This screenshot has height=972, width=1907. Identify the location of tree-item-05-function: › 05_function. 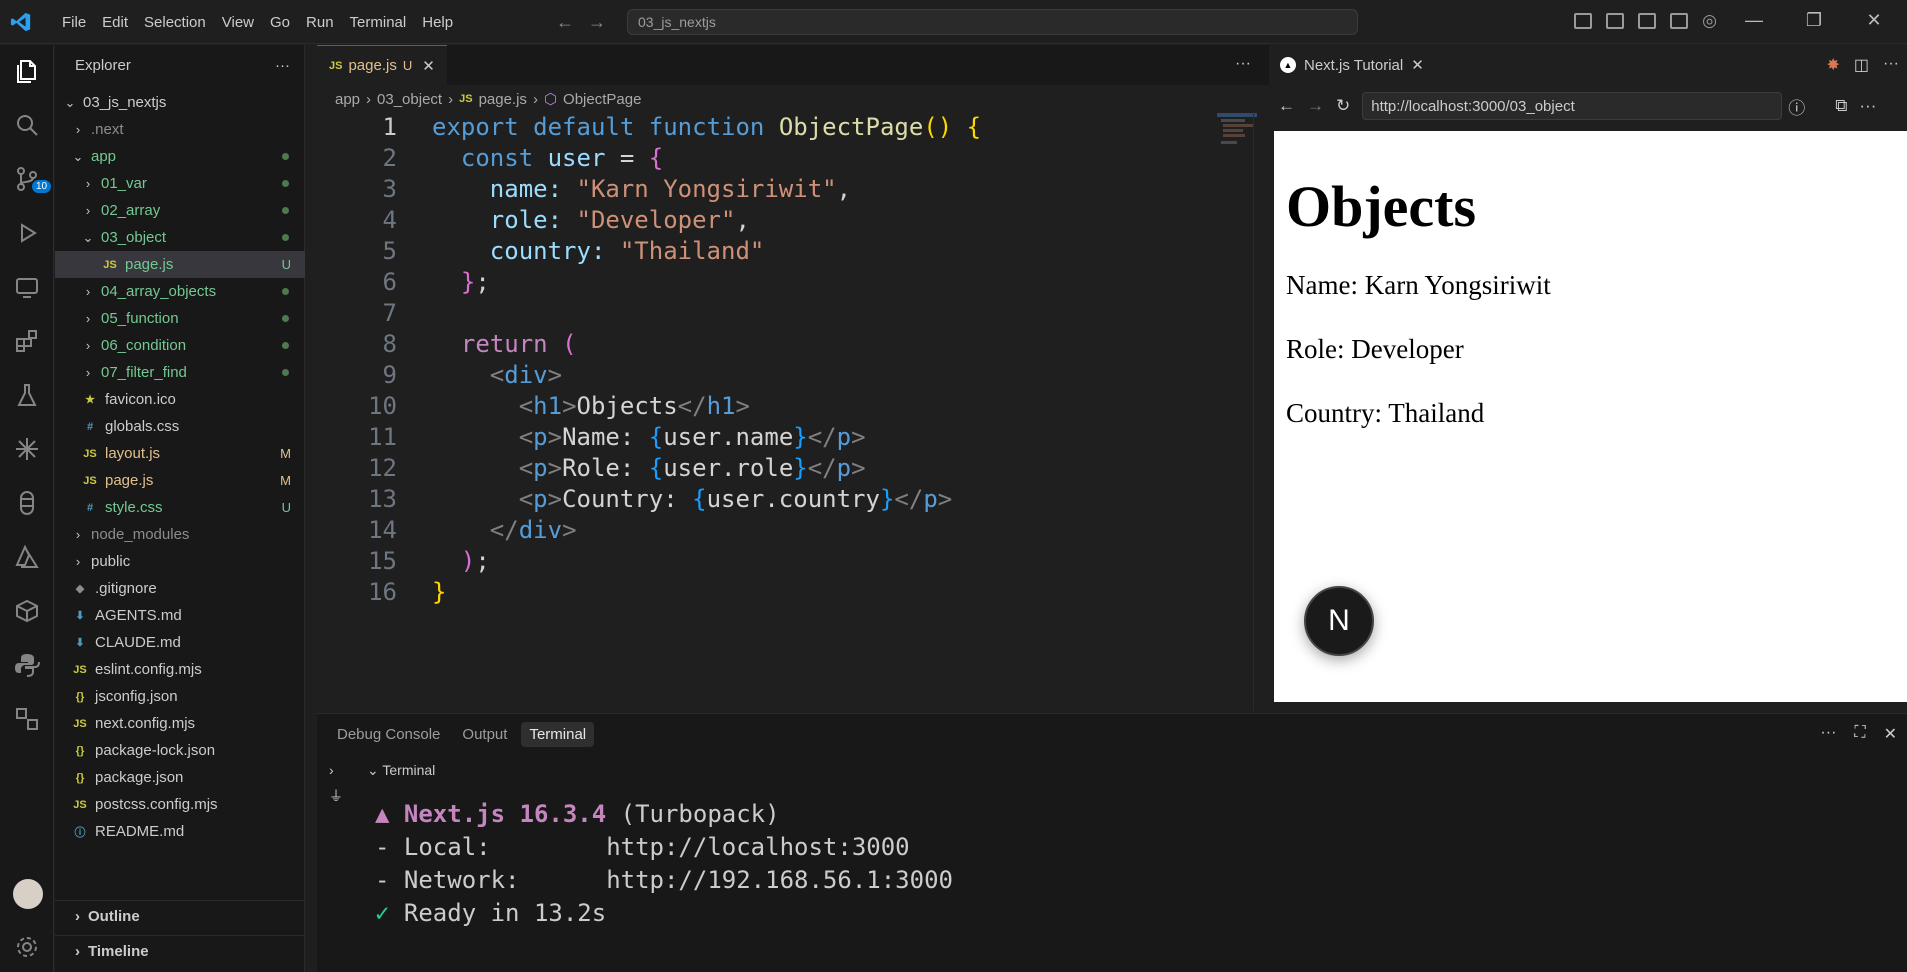
(180, 318).